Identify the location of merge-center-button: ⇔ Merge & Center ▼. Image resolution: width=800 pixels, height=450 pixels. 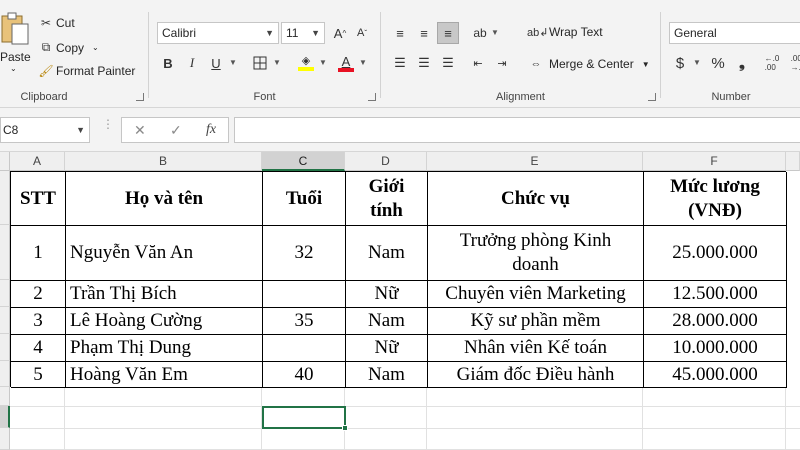
(588, 64).